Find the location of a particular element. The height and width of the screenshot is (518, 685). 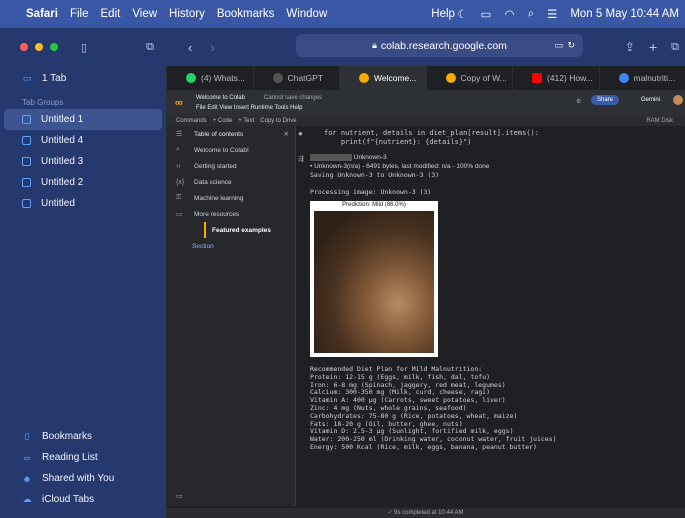

copy-to-drive-button: Copy to Drive is located at coordinates (278, 121).